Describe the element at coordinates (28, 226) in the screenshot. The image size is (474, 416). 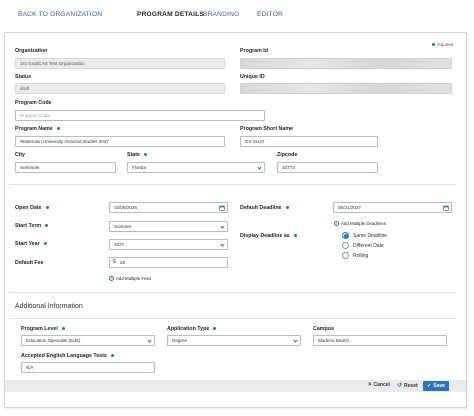
I see `start-term-label-text: Start Term` at that location.